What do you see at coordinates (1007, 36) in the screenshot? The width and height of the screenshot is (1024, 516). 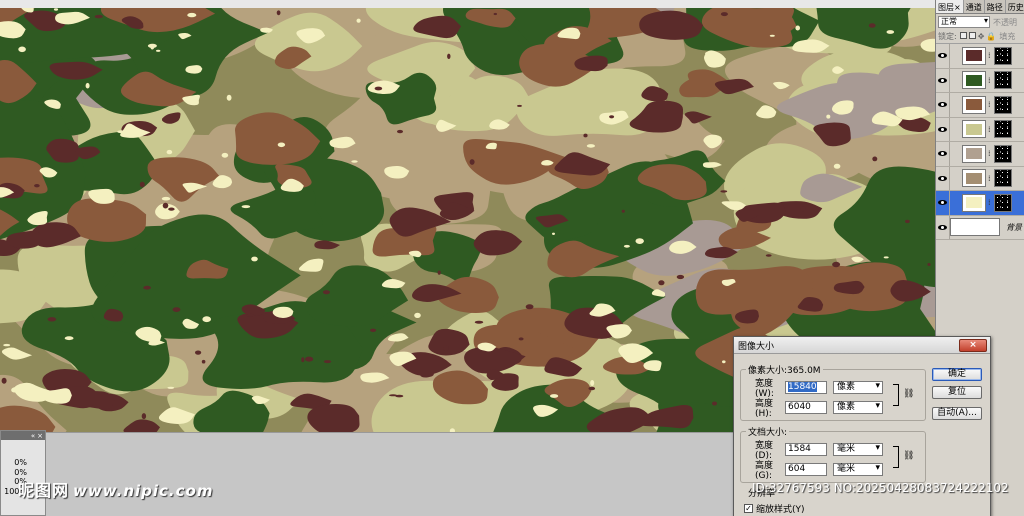 I see `fill-label: 填充` at bounding box center [1007, 36].